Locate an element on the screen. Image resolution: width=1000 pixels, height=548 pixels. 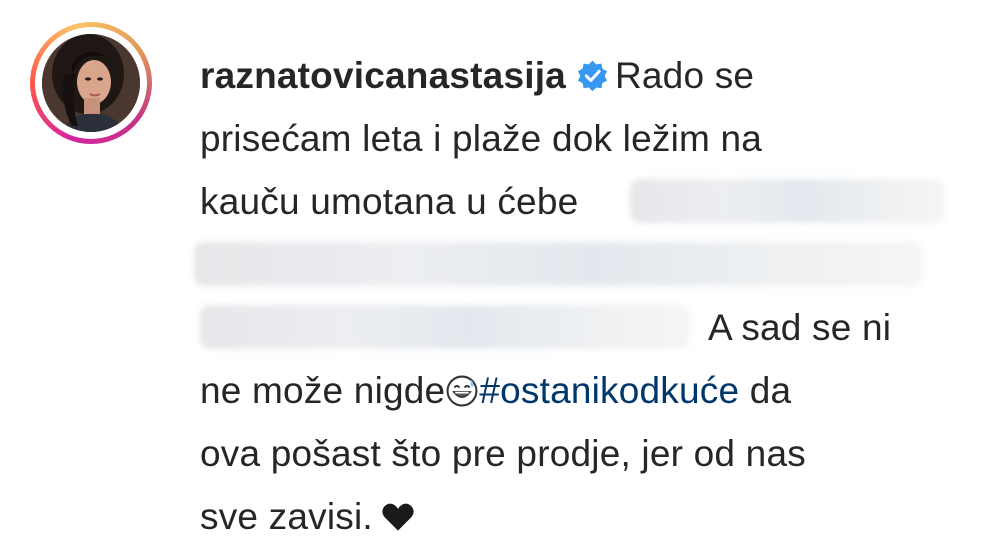
comment-line-5: A sad se ni is located at coordinates (580, 327).